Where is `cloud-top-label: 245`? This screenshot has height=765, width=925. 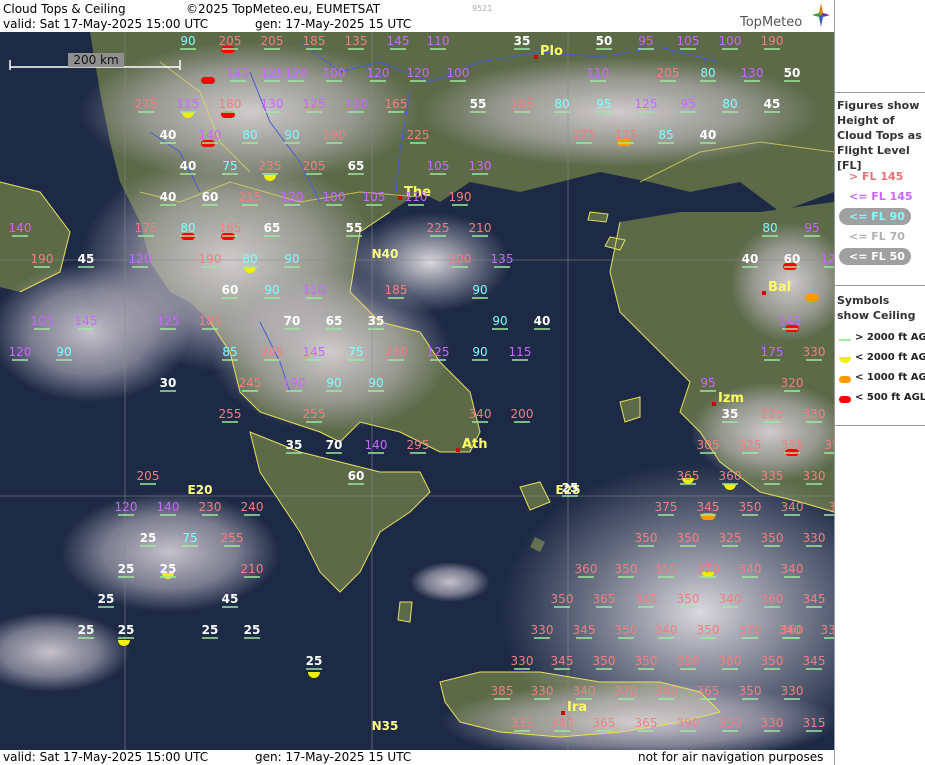
cloud-top-label: 245 is located at coordinates (250, 383).